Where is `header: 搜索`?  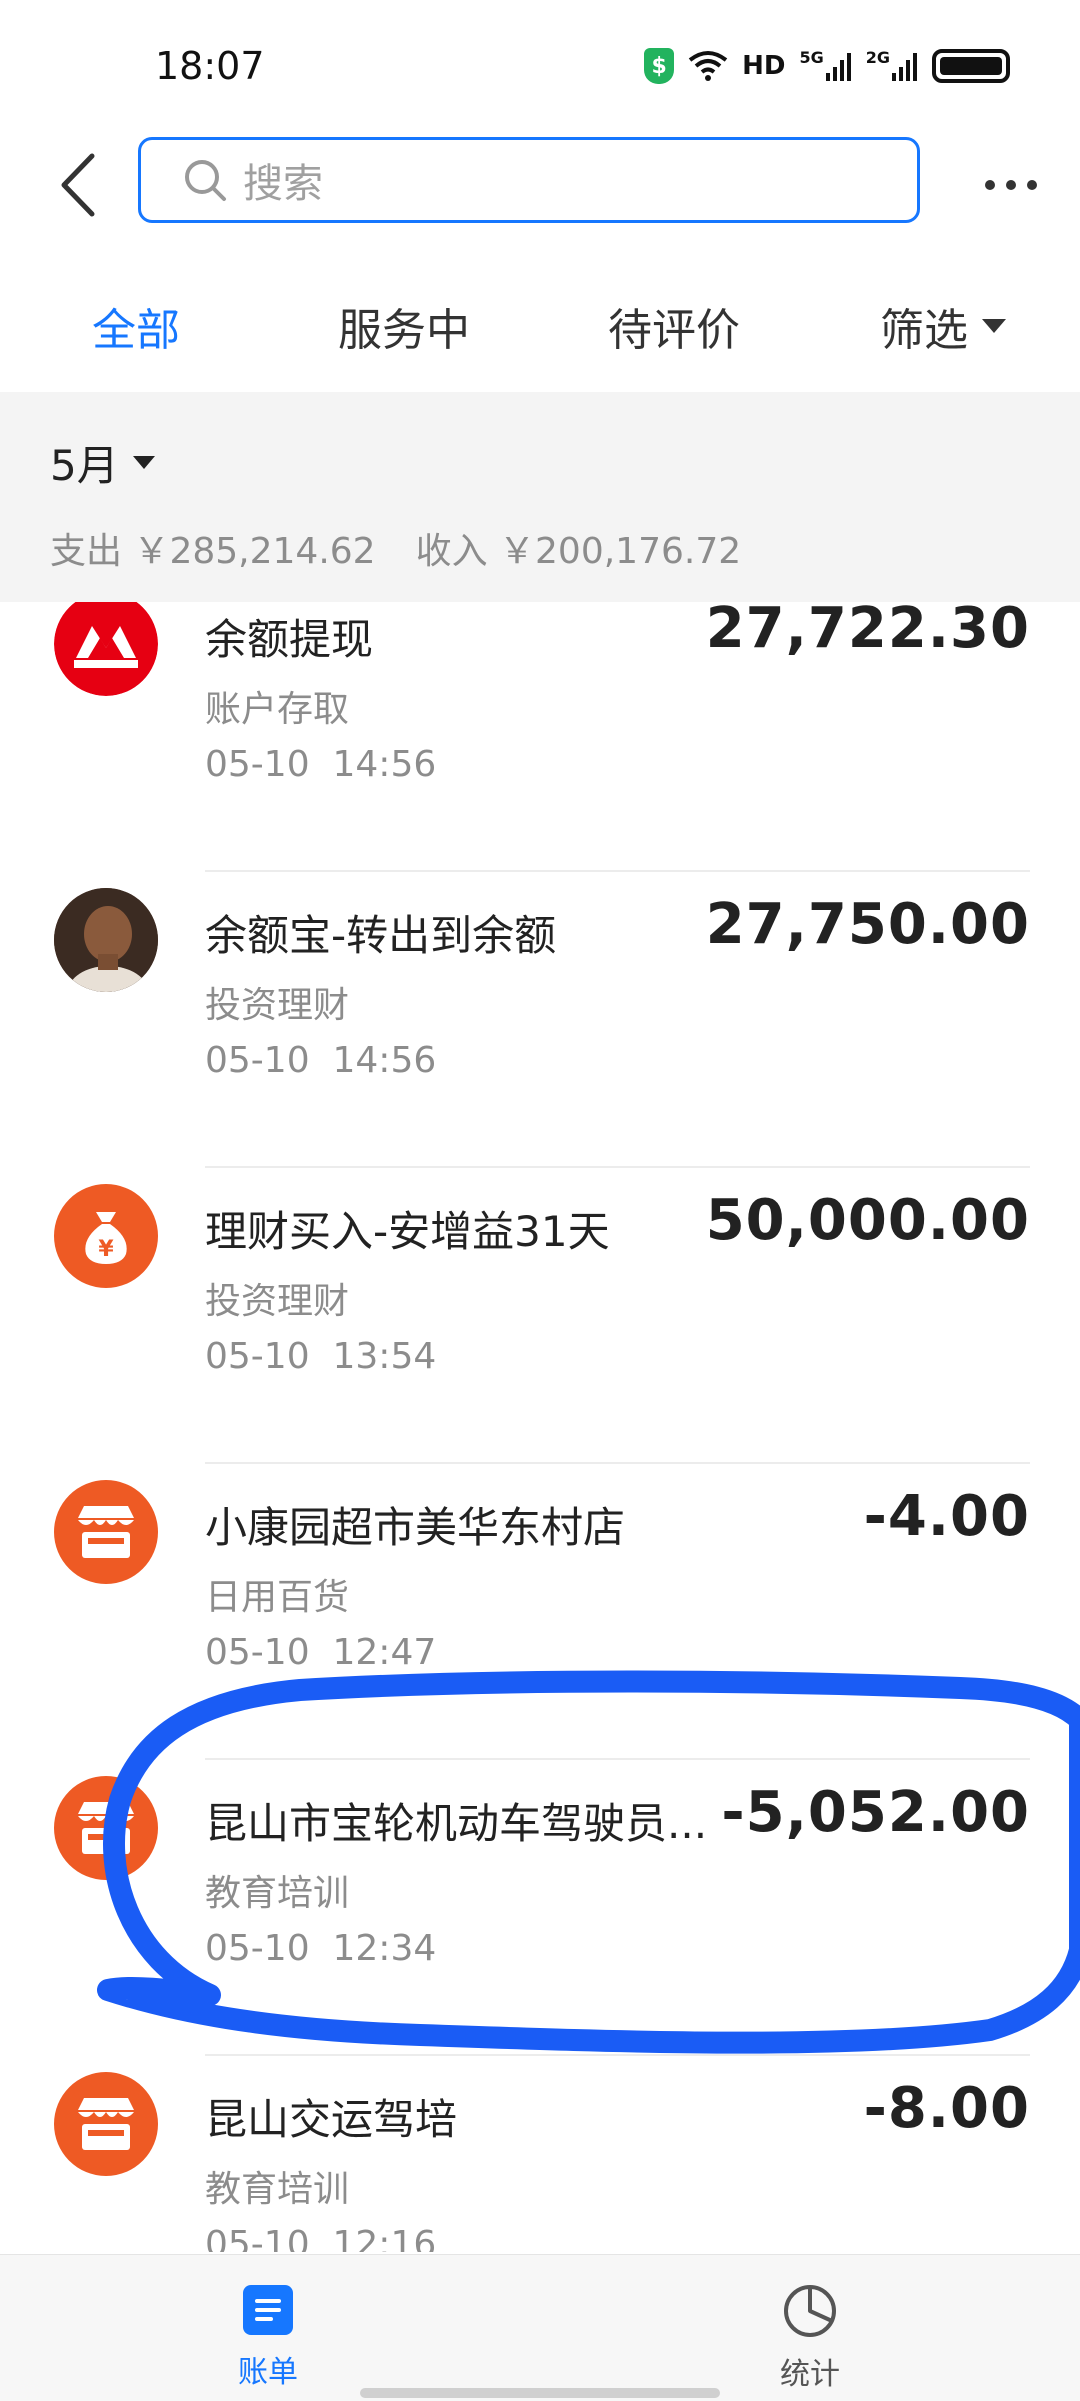
header: 搜索 is located at coordinates (540, 190).